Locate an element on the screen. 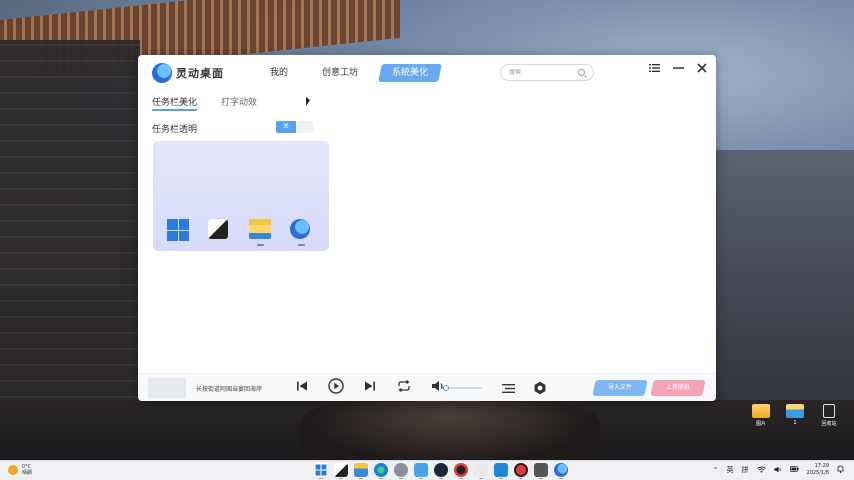  upload-wallpaper-button: 上传壁纸 is located at coordinates (678, 388).